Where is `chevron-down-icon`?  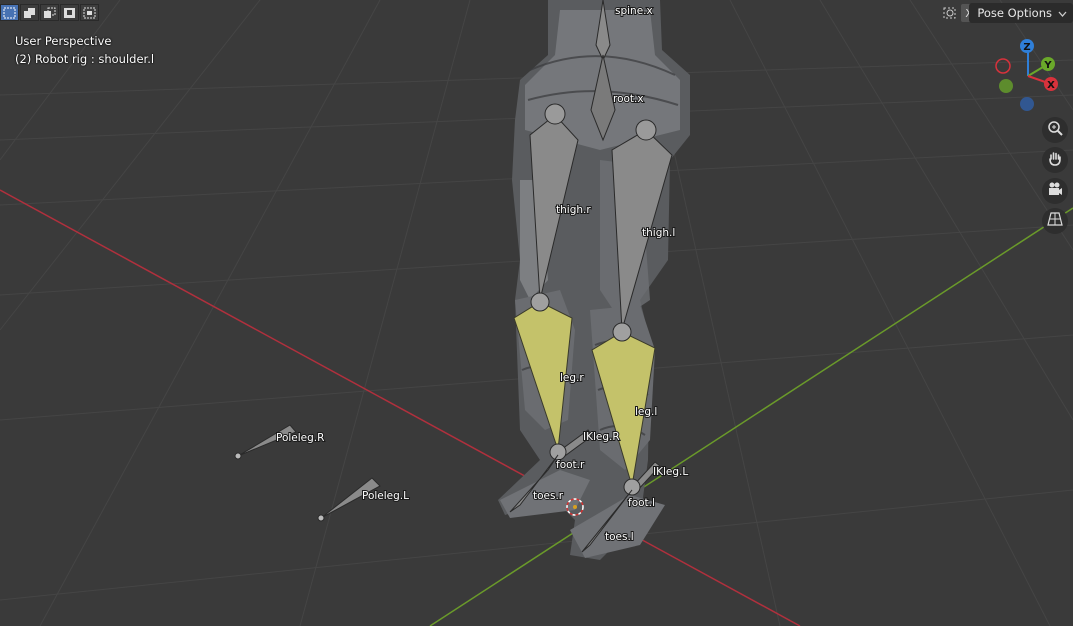 chevron-down-icon is located at coordinates (1062, 13).